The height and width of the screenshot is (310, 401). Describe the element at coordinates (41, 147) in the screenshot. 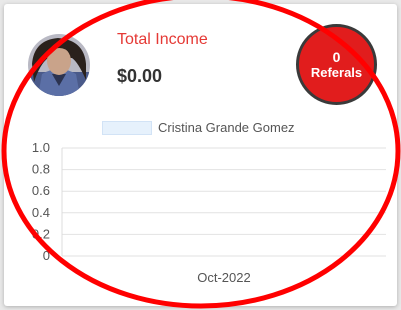

I see `y-tick-label: 1.0` at that location.